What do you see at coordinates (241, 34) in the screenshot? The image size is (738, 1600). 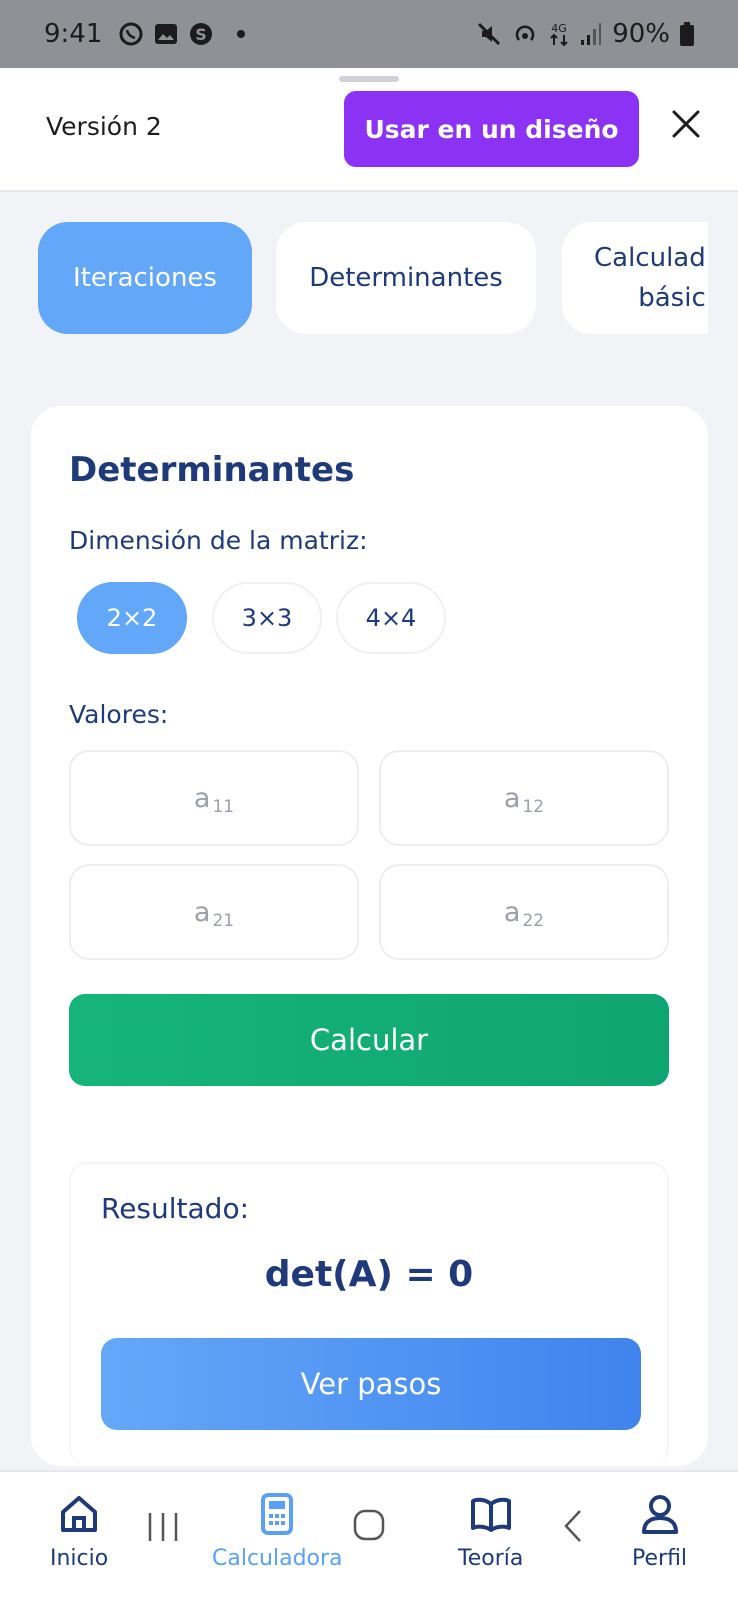 I see `dot-icon` at bounding box center [241, 34].